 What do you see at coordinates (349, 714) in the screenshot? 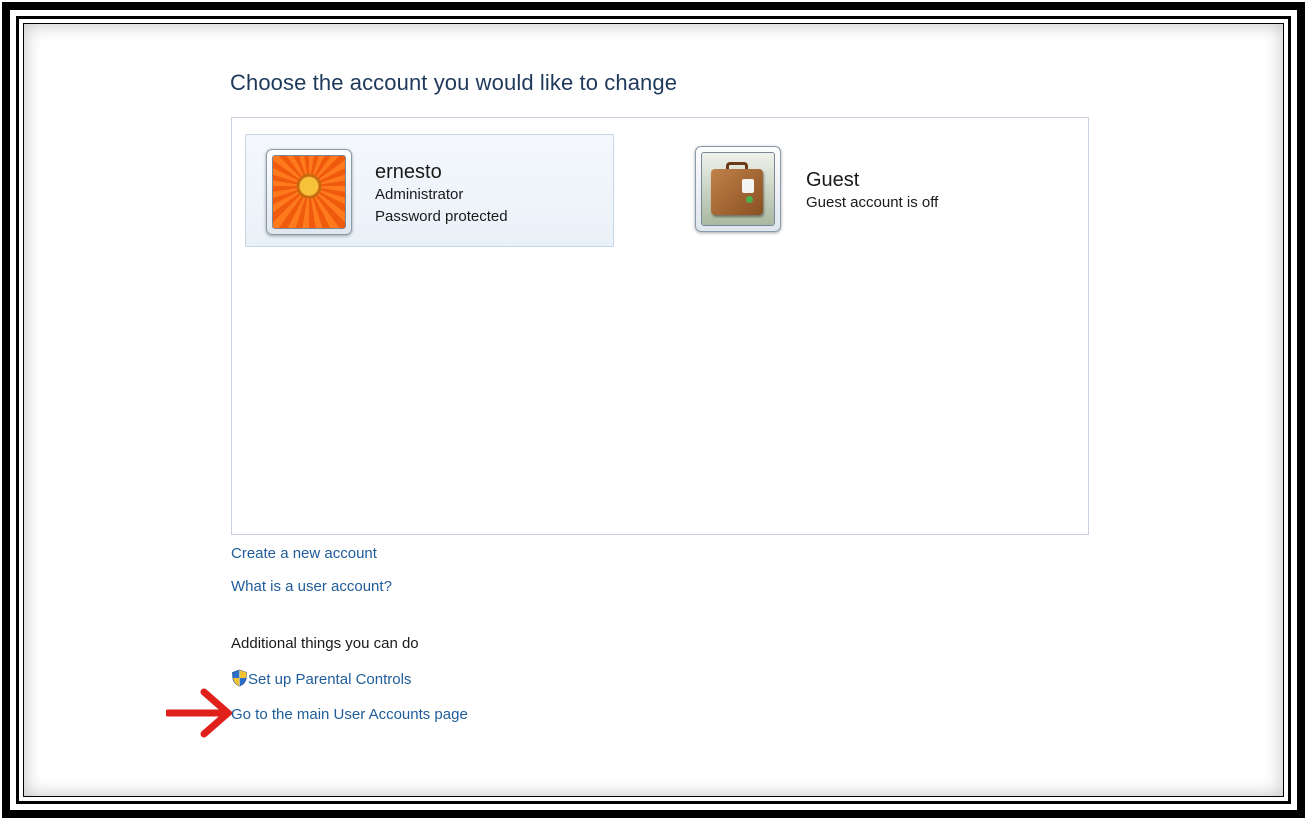
I see `main-user-accounts-link: Go to the main User Accounts page` at bounding box center [349, 714].